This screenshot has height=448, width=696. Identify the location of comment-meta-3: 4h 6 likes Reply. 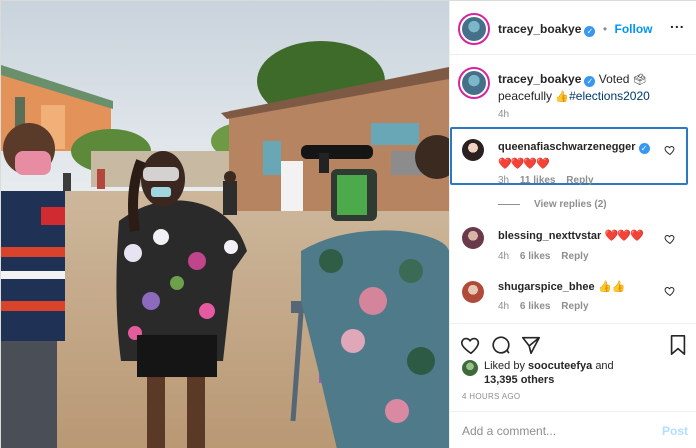
(543, 306).